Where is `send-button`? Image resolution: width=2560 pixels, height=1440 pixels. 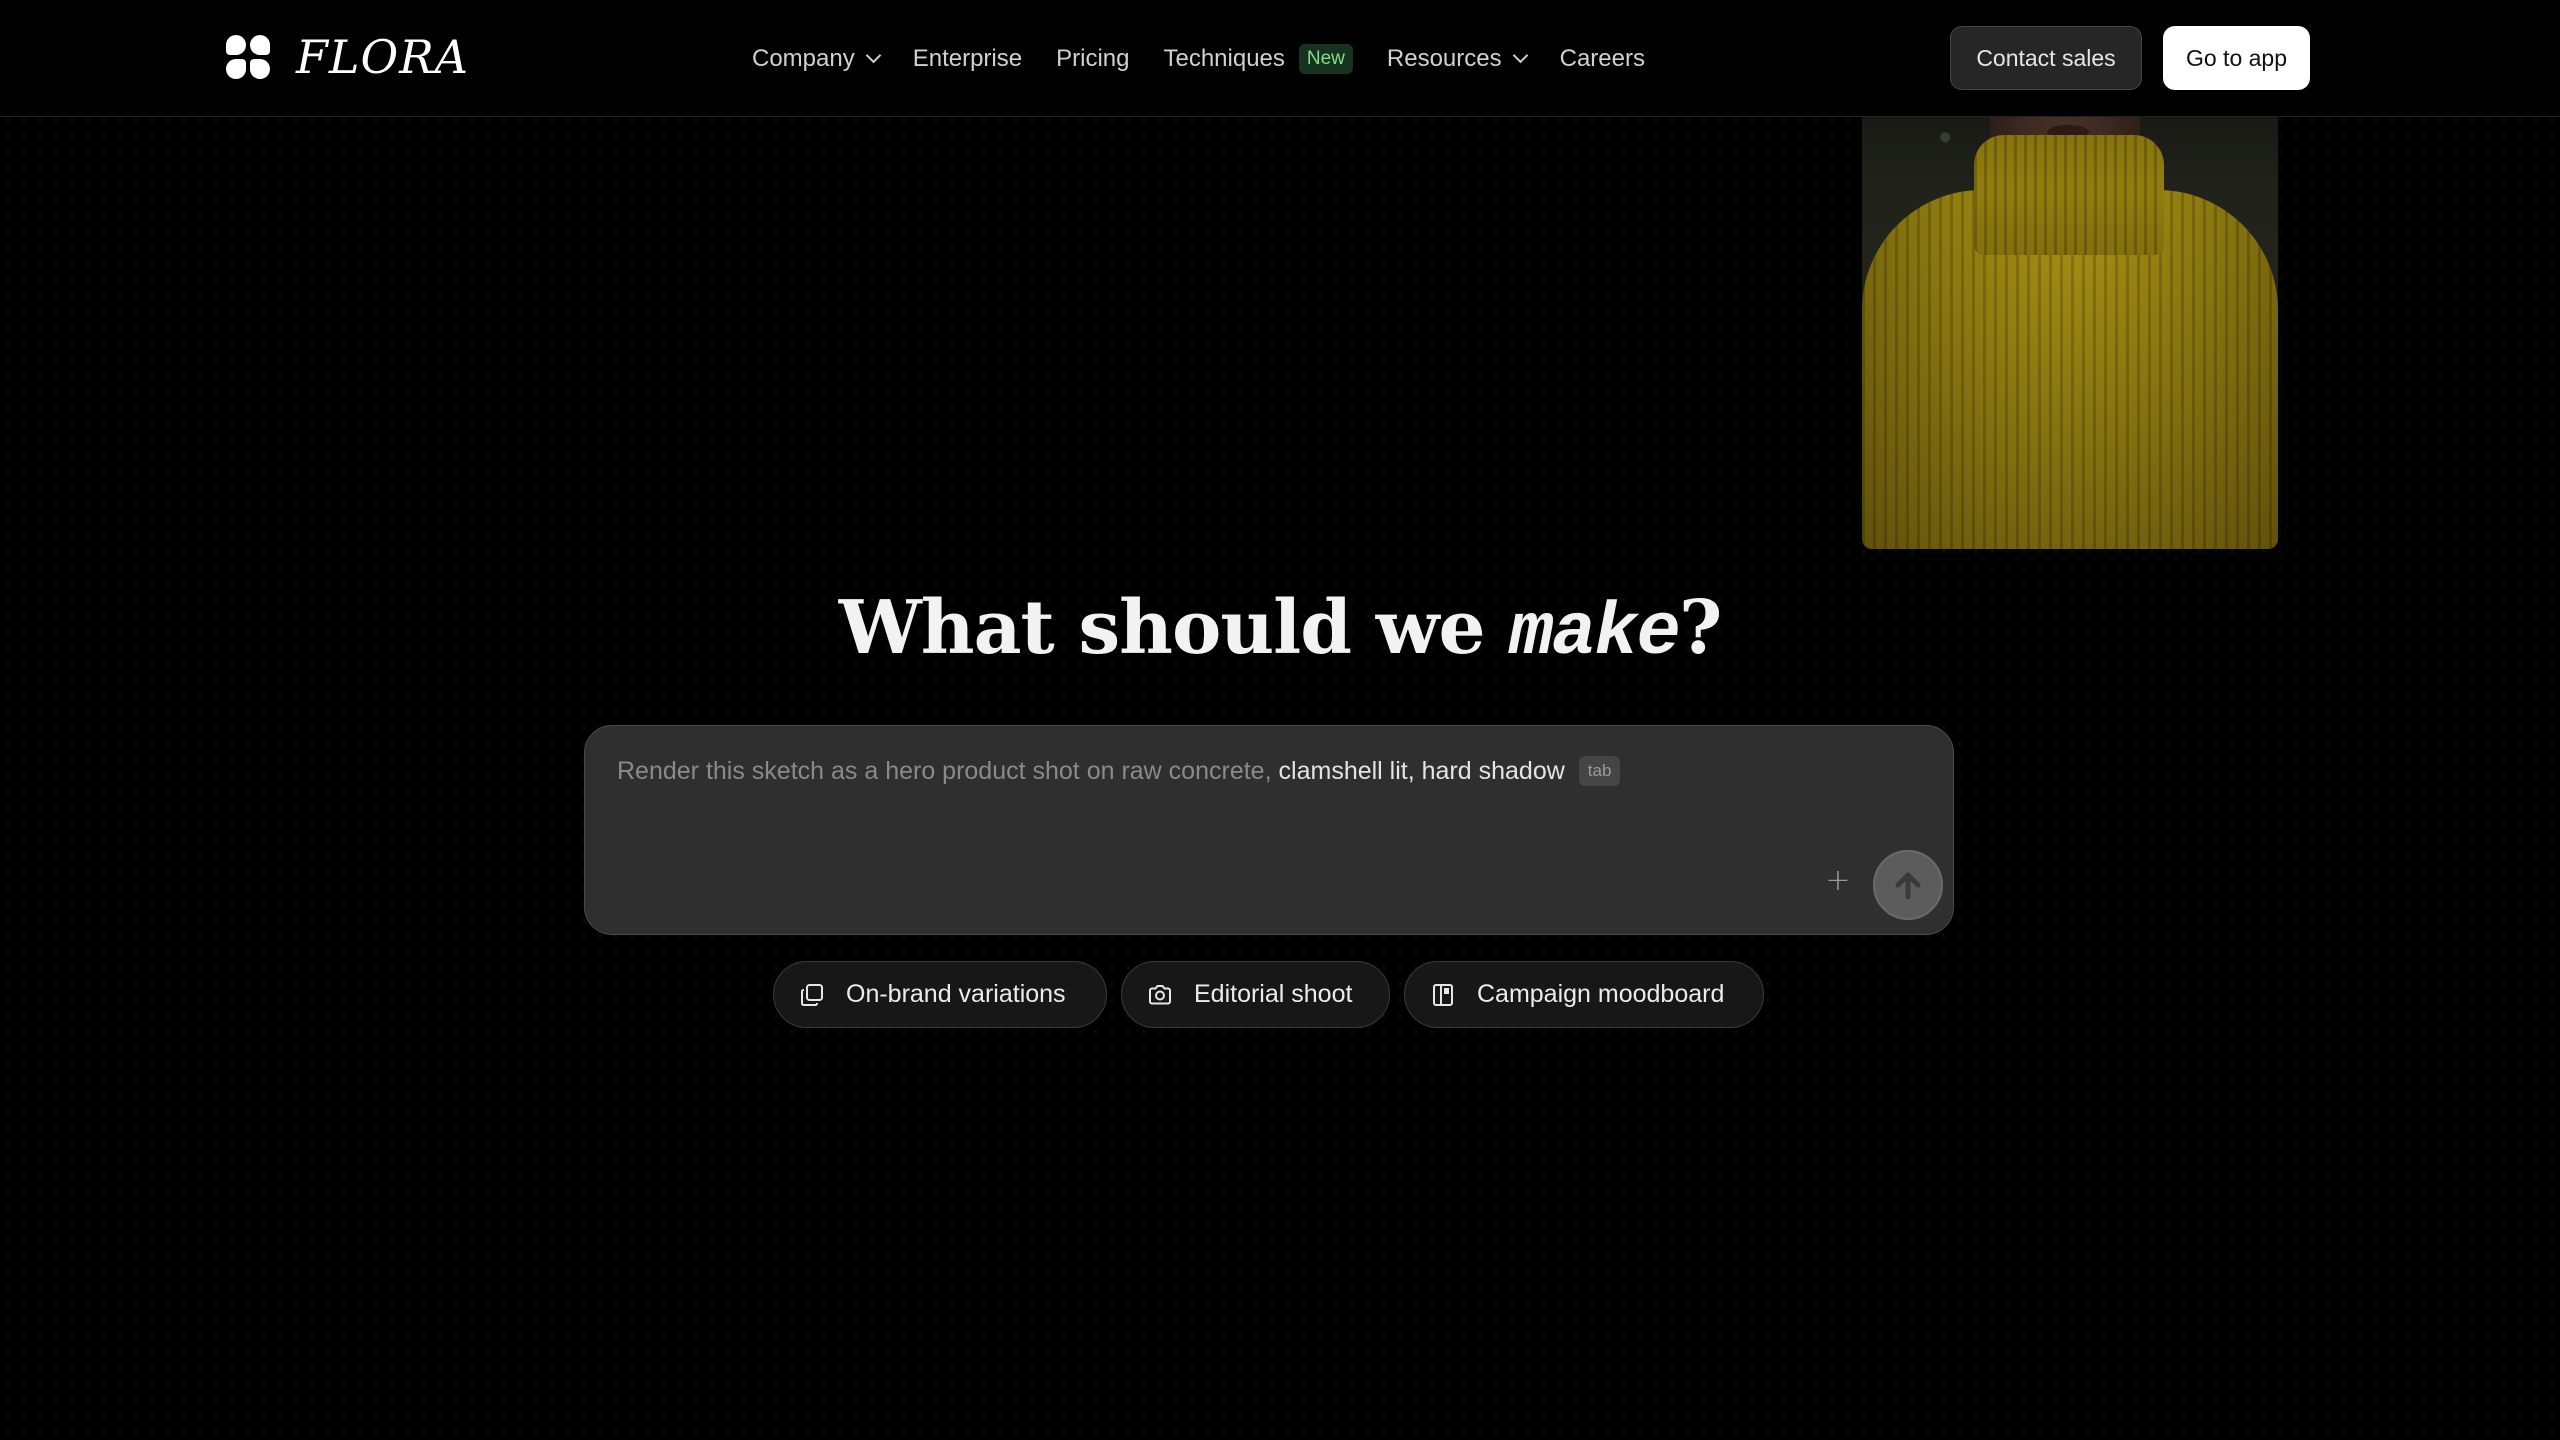 send-button is located at coordinates (1908, 885).